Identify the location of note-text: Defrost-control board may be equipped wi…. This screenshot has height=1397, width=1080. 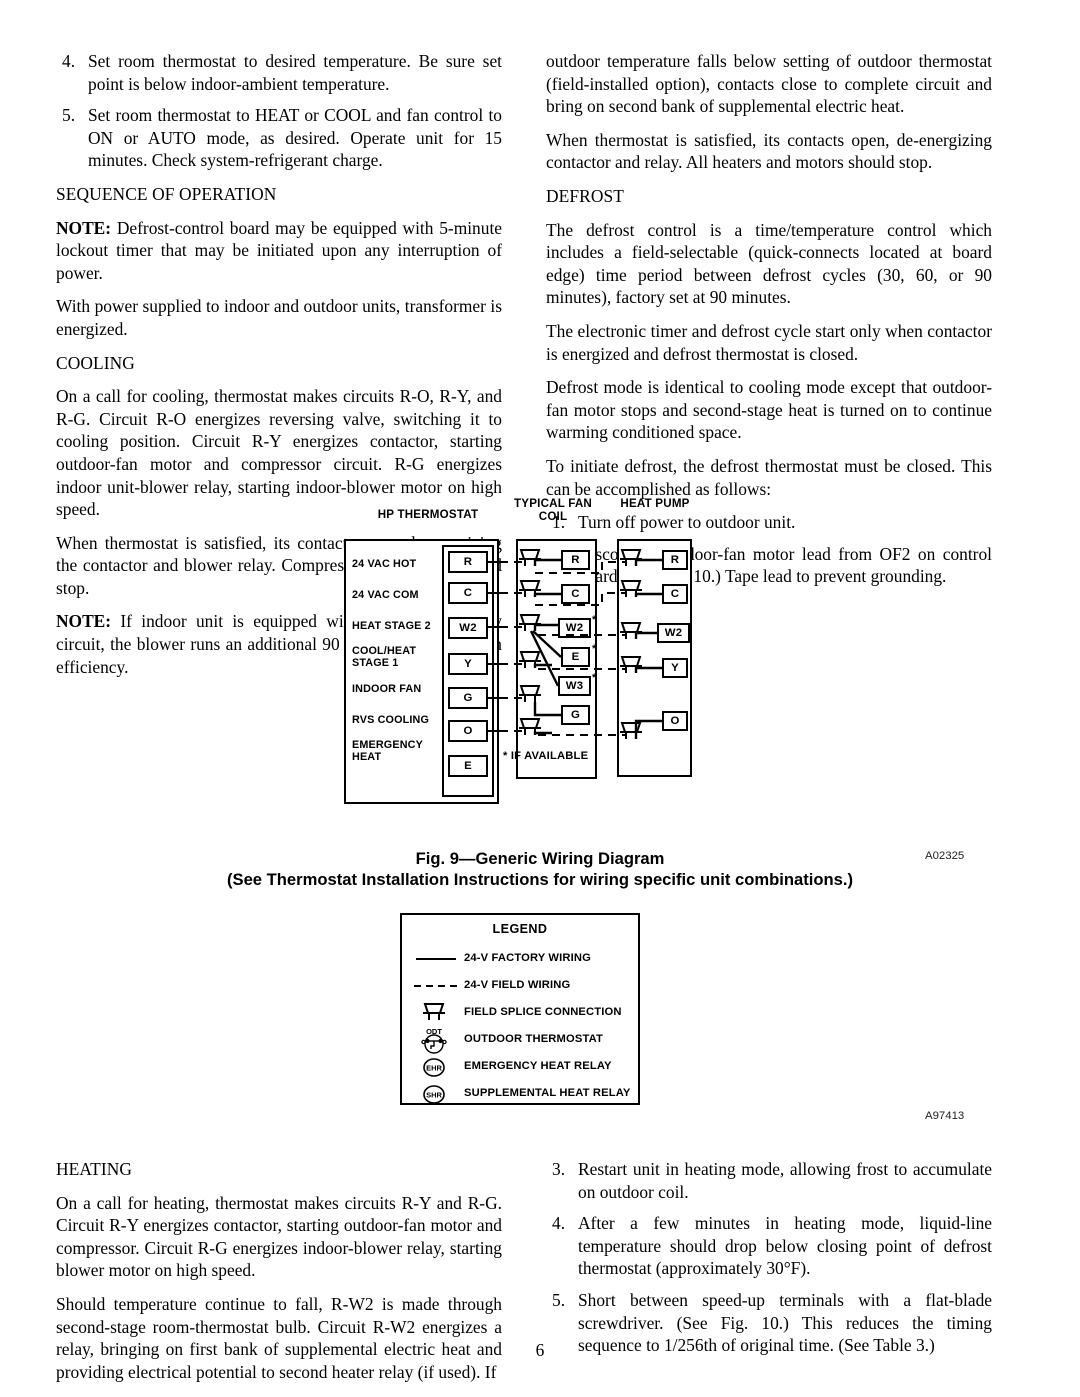
(279, 250).